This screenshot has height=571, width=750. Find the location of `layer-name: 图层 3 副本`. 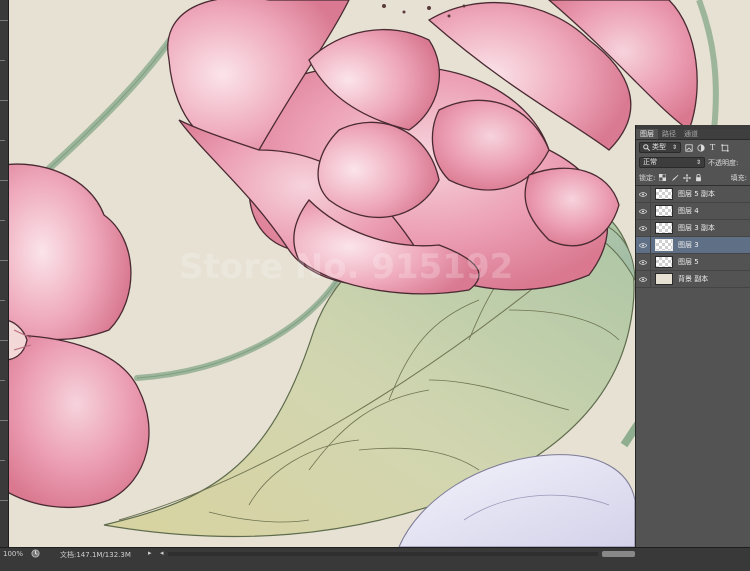

layer-name: 图层 3 副本 is located at coordinates (696, 228).